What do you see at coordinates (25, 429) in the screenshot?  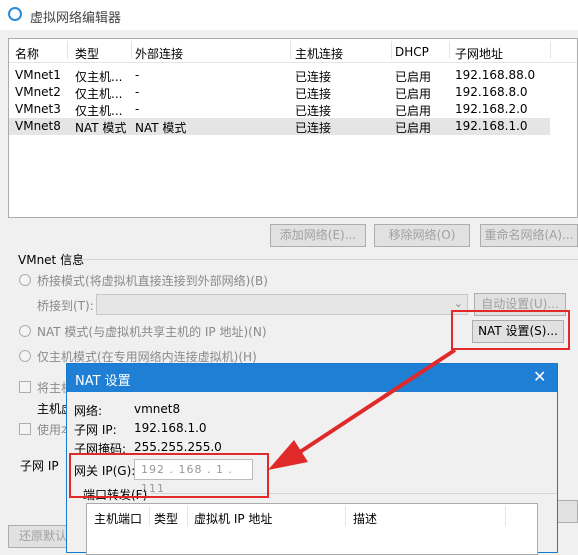 I see `use-dhcp-checkbox` at bounding box center [25, 429].